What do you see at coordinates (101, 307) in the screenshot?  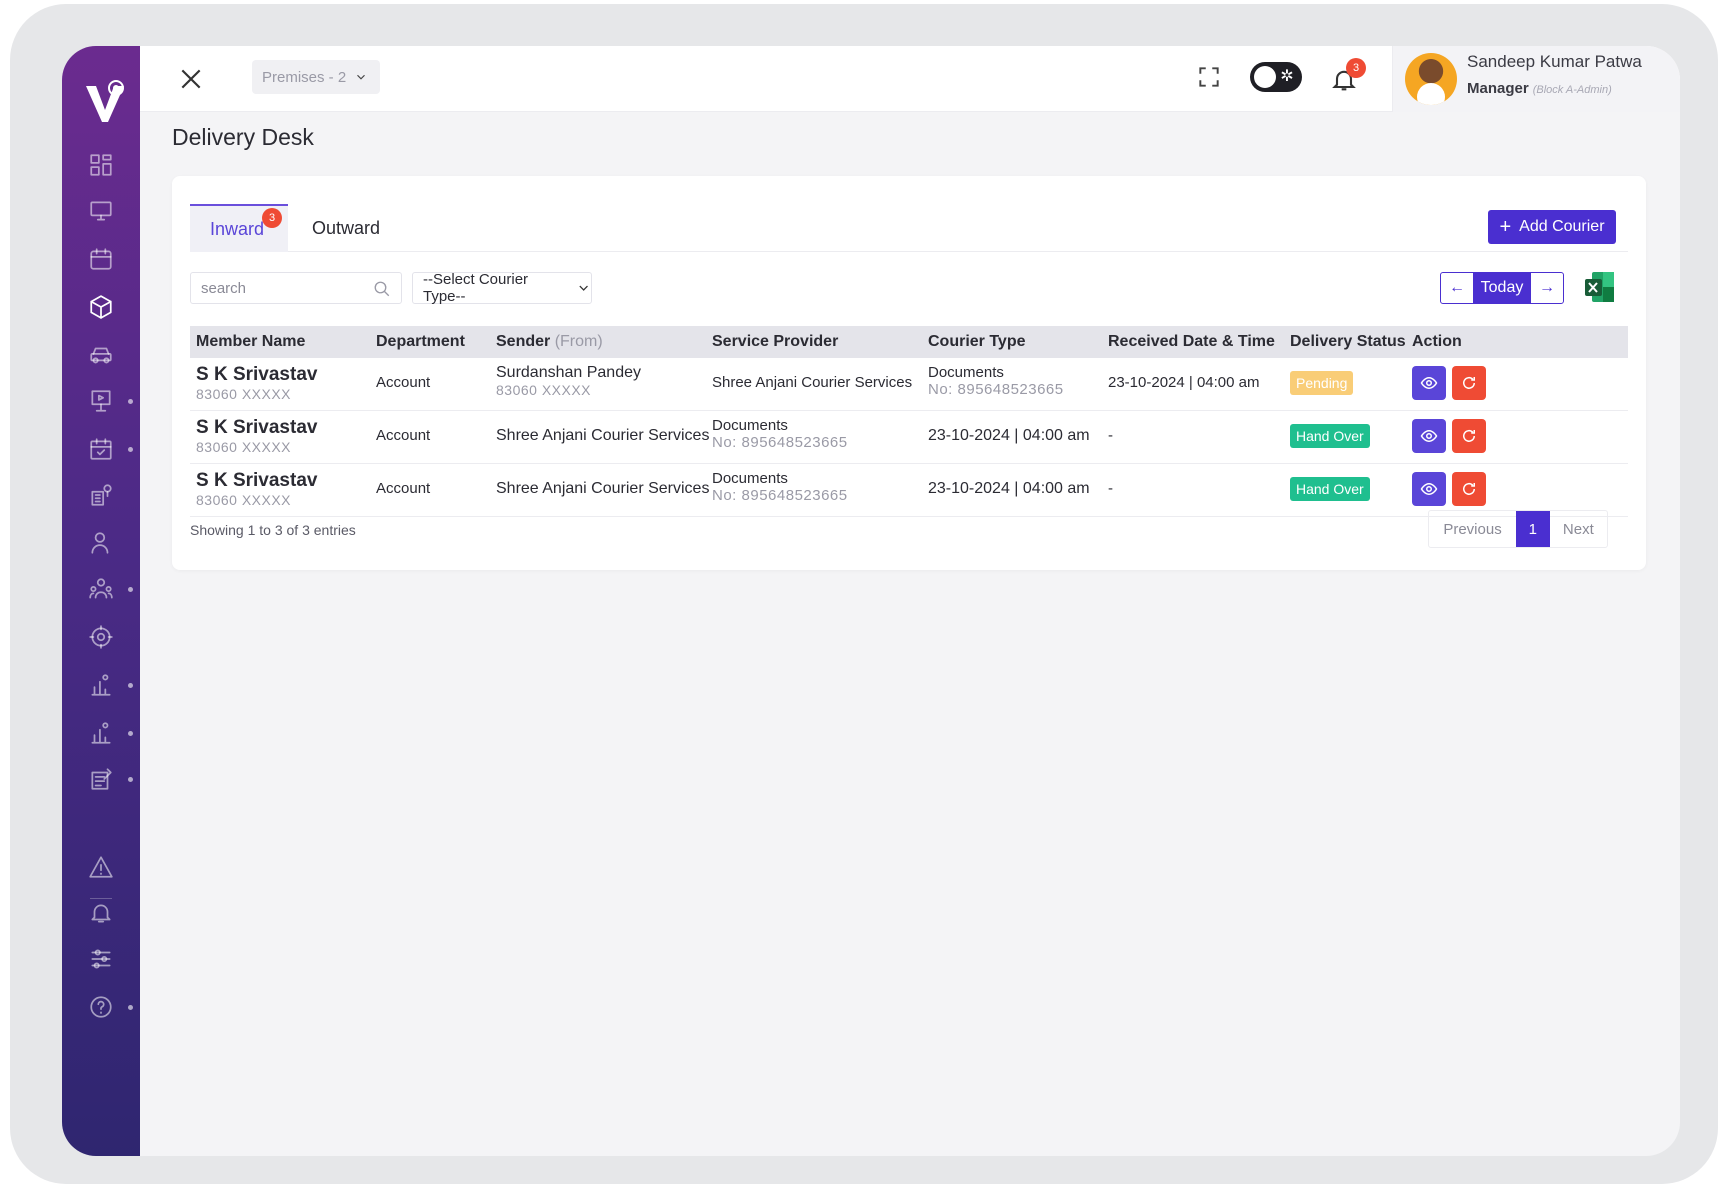 I see `sidebar-item-delivery` at bounding box center [101, 307].